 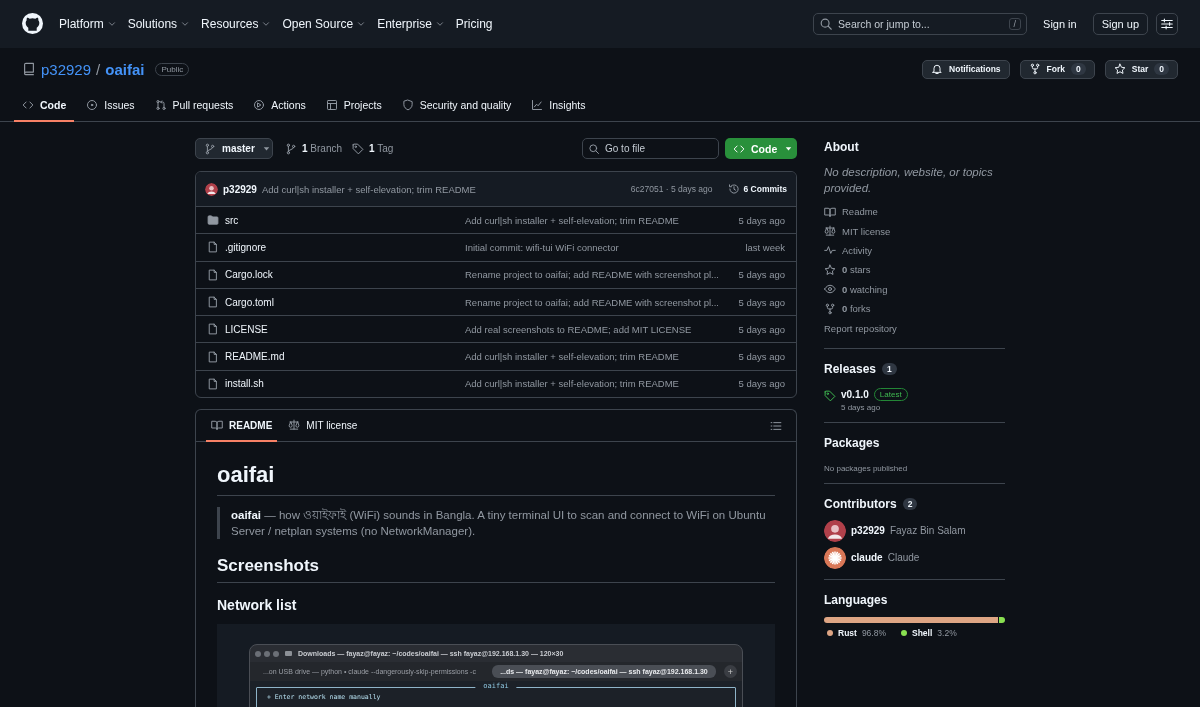 I want to click on fork-icon, so click(x=830, y=308).